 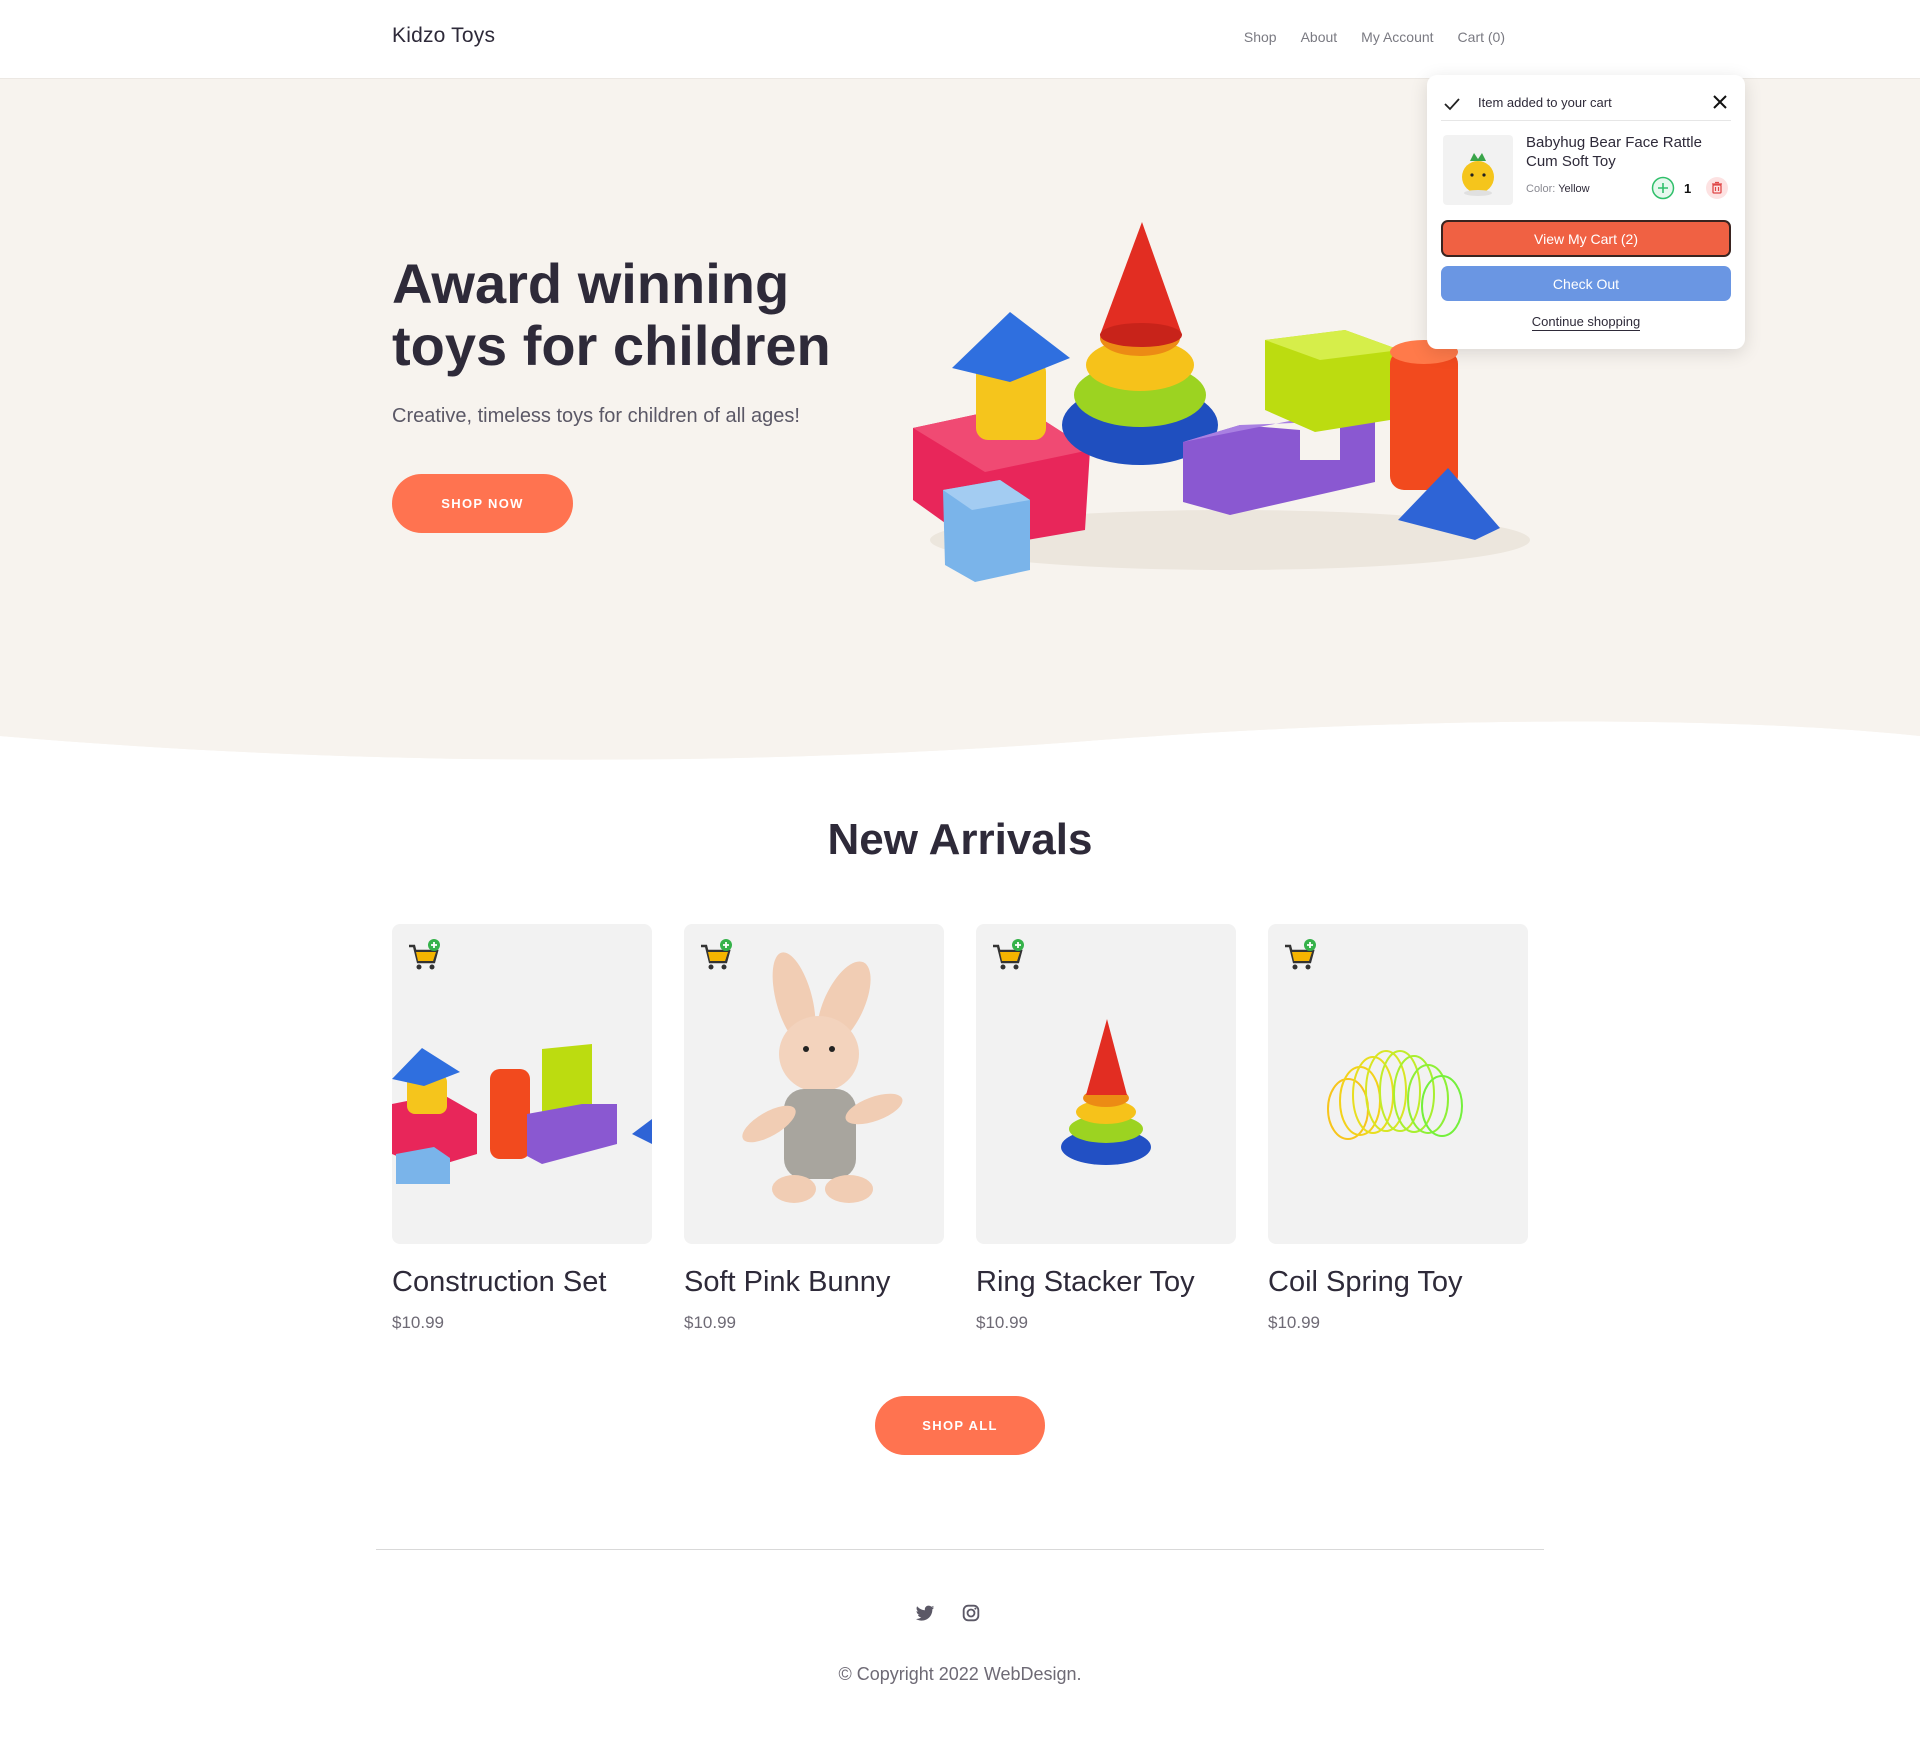 What do you see at coordinates (1688, 188) in the screenshot?
I see `cart-item-quantity: 1` at bounding box center [1688, 188].